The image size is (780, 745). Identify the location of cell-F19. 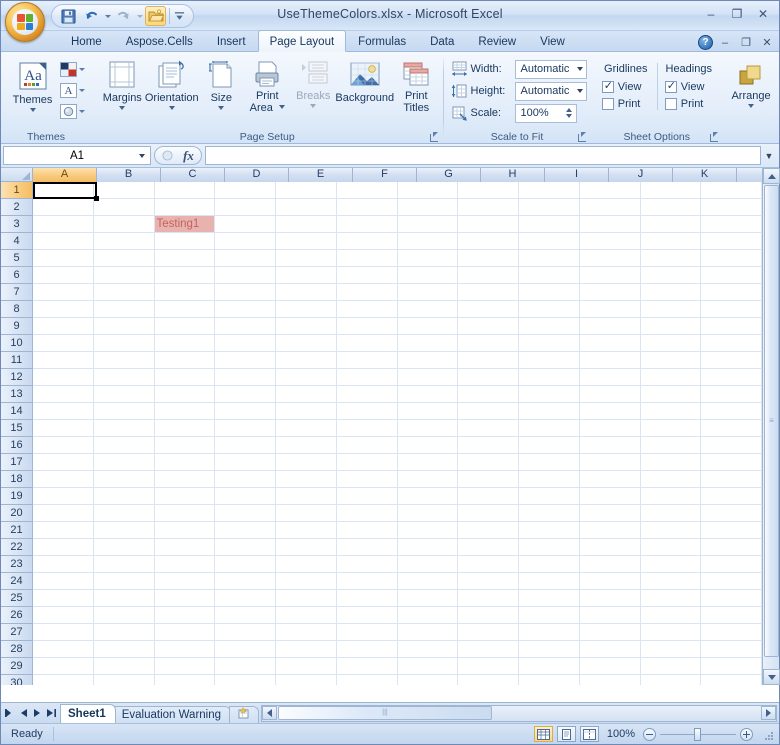
(367, 496).